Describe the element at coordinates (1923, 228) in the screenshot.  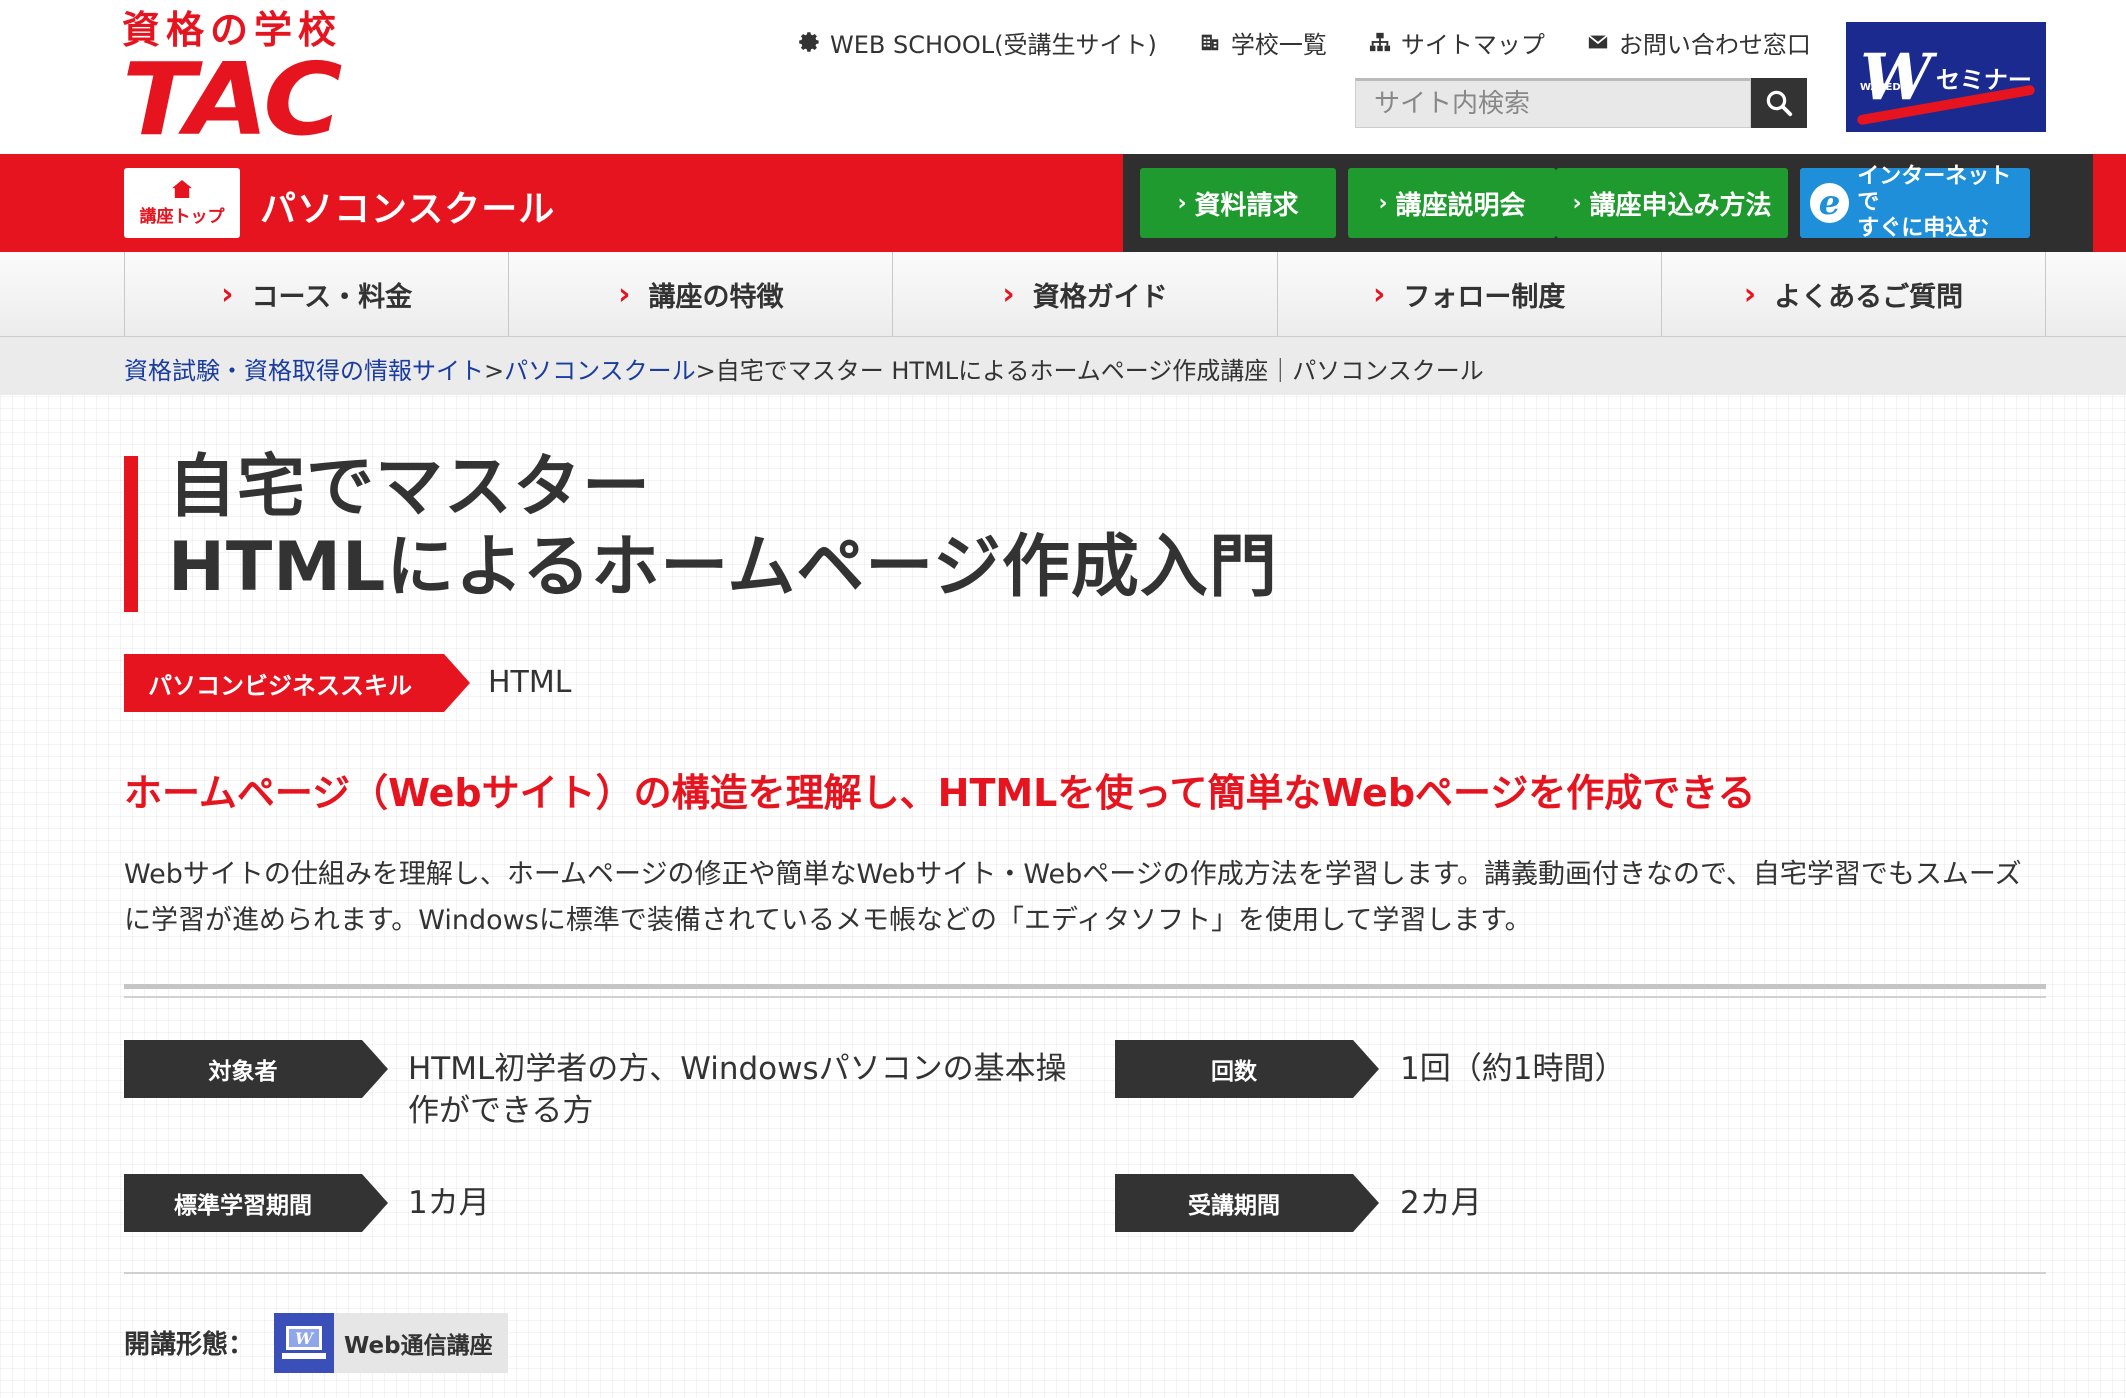
I see `apply-online-line2: すぐに申込む` at that location.